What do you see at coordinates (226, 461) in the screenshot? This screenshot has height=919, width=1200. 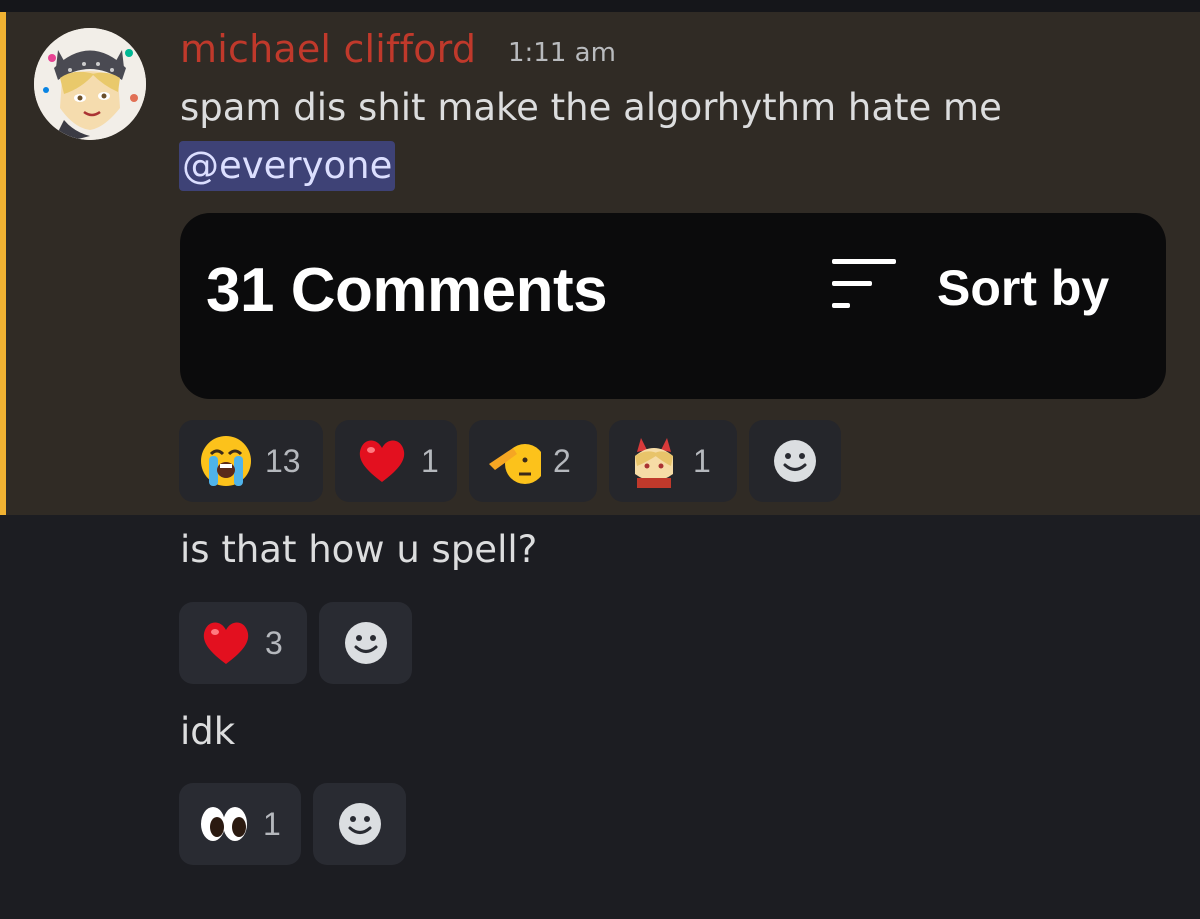 I see `loudly-crying-face-icon` at bounding box center [226, 461].